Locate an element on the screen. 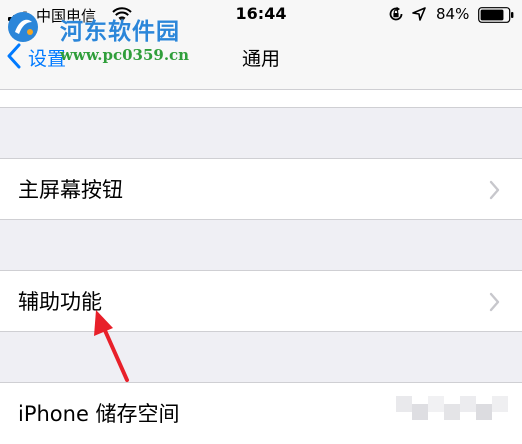 The height and width of the screenshot is (444, 522). settings-row-label: 主屏幕按钮 is located at coordinates (70, 190).